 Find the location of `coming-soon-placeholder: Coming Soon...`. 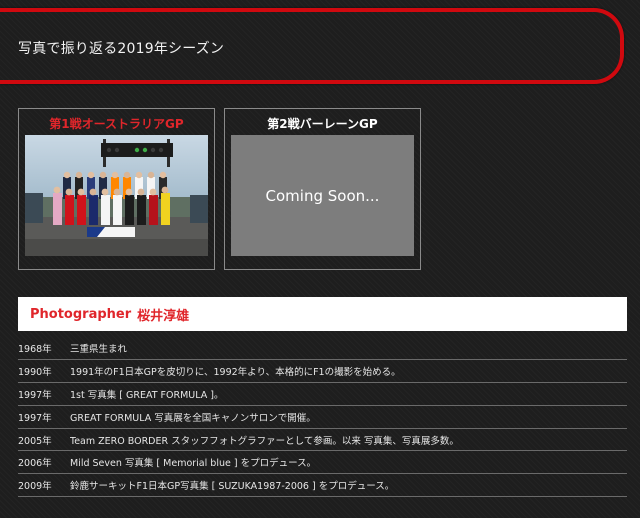

coming-soon-placeholder: Coming Soon... is located at coordinates (322, 195).